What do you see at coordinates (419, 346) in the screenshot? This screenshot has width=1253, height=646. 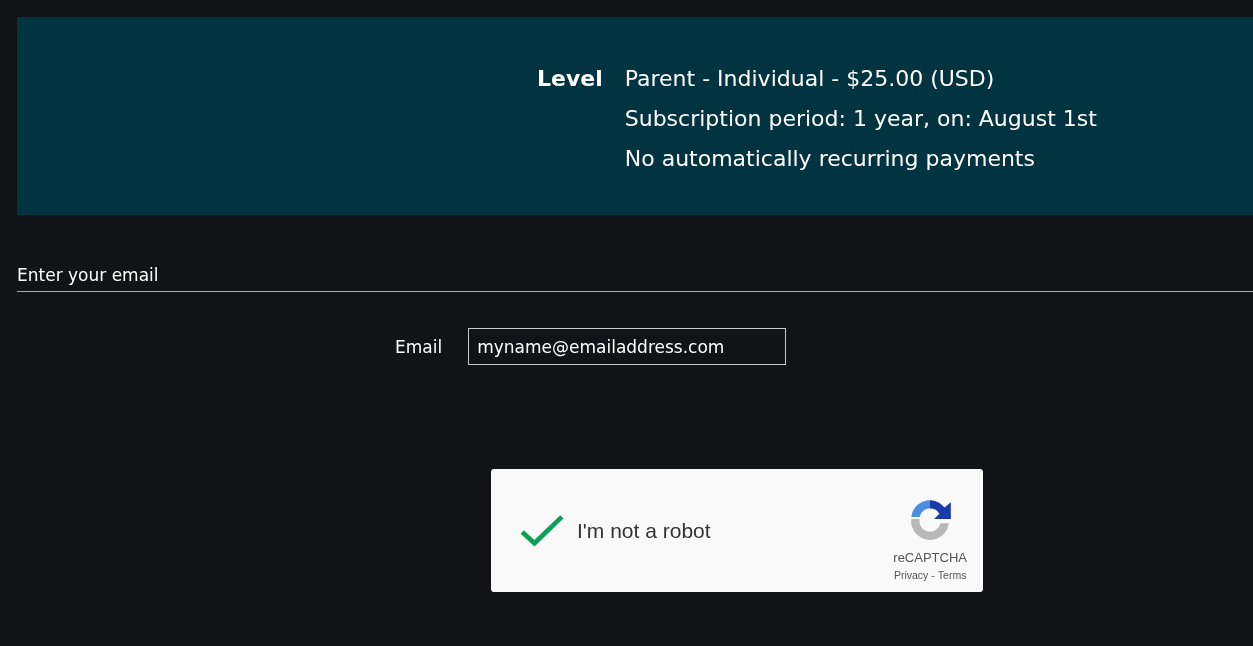 I see `email-label: Email` at bounding box center [419, 346].